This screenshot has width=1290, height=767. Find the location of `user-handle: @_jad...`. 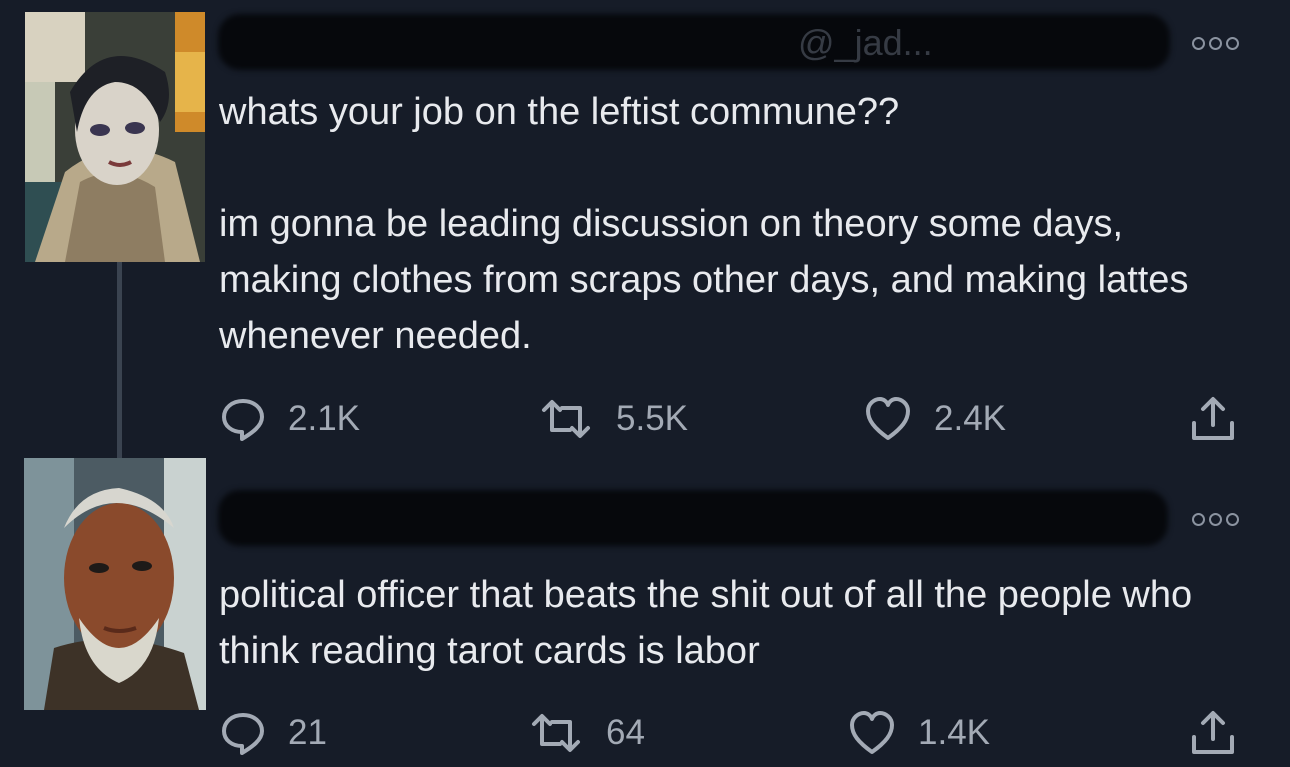

user-handle: @_jad... is located at coordinates (865, 43).